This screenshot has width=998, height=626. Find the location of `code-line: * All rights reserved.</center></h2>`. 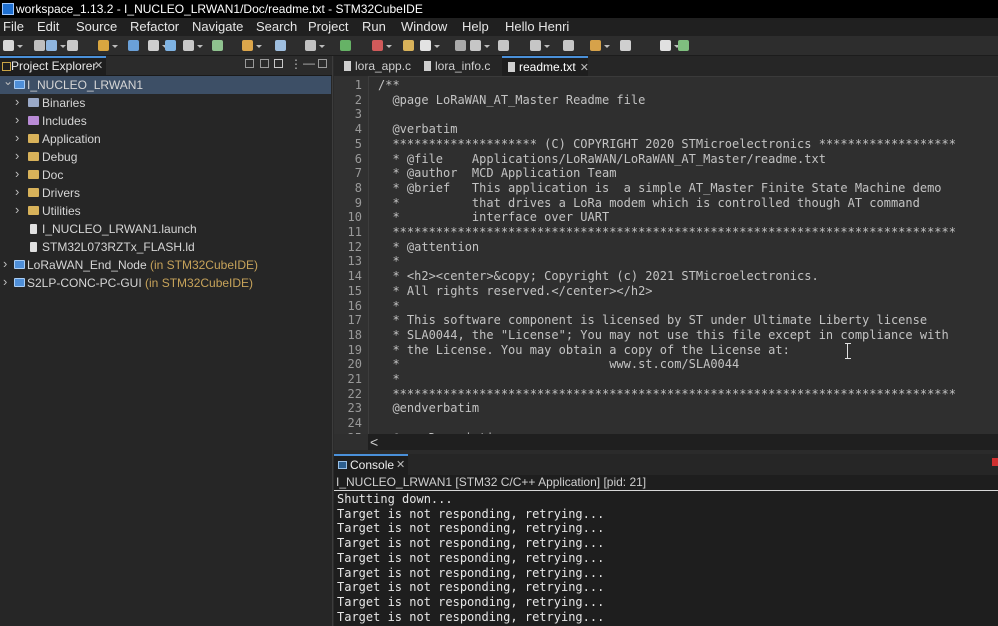

code-line: * All rights reserved.</center></h2> is located at coordinates (515, 291).